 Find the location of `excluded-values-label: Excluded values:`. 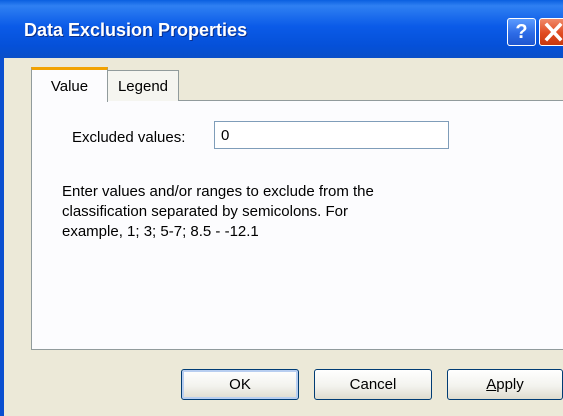

excluded-values-label: Excluded values: is located at coordinates (129, 137).